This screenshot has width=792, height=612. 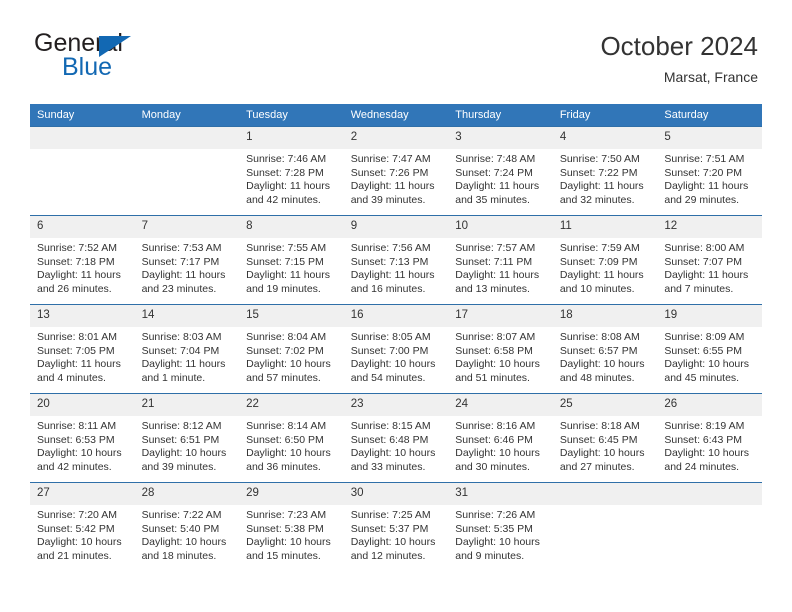 I want to click on weekday-header-monday: Monday, so click(x=187, y=115).